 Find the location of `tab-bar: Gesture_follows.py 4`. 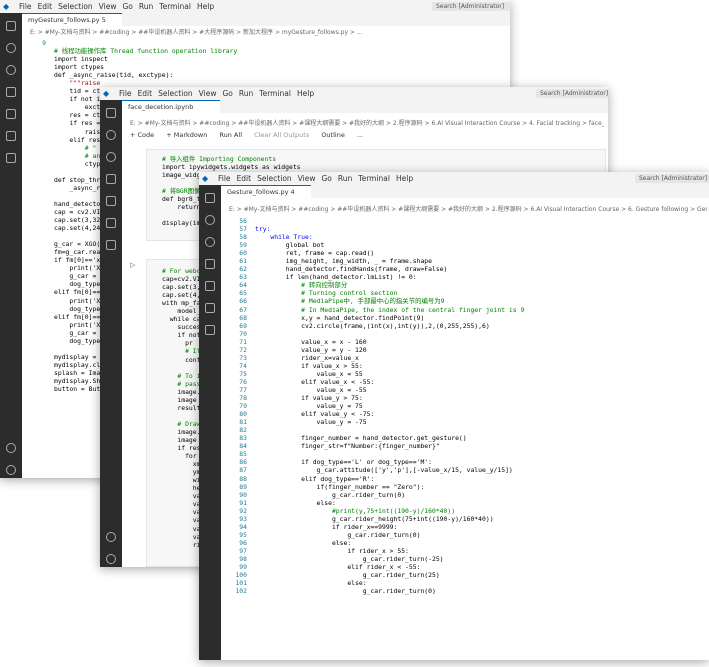

tab-bar: Gesture_follows.py 4 is located at coordinates (465, 191).